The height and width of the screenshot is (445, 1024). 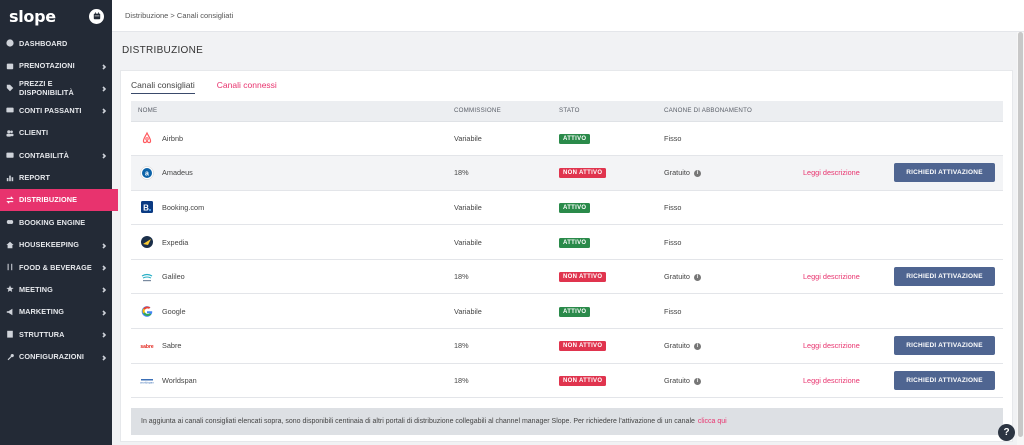 I want to click on worldspan-logo-icon: worldspan, so click(x=147, y=380).